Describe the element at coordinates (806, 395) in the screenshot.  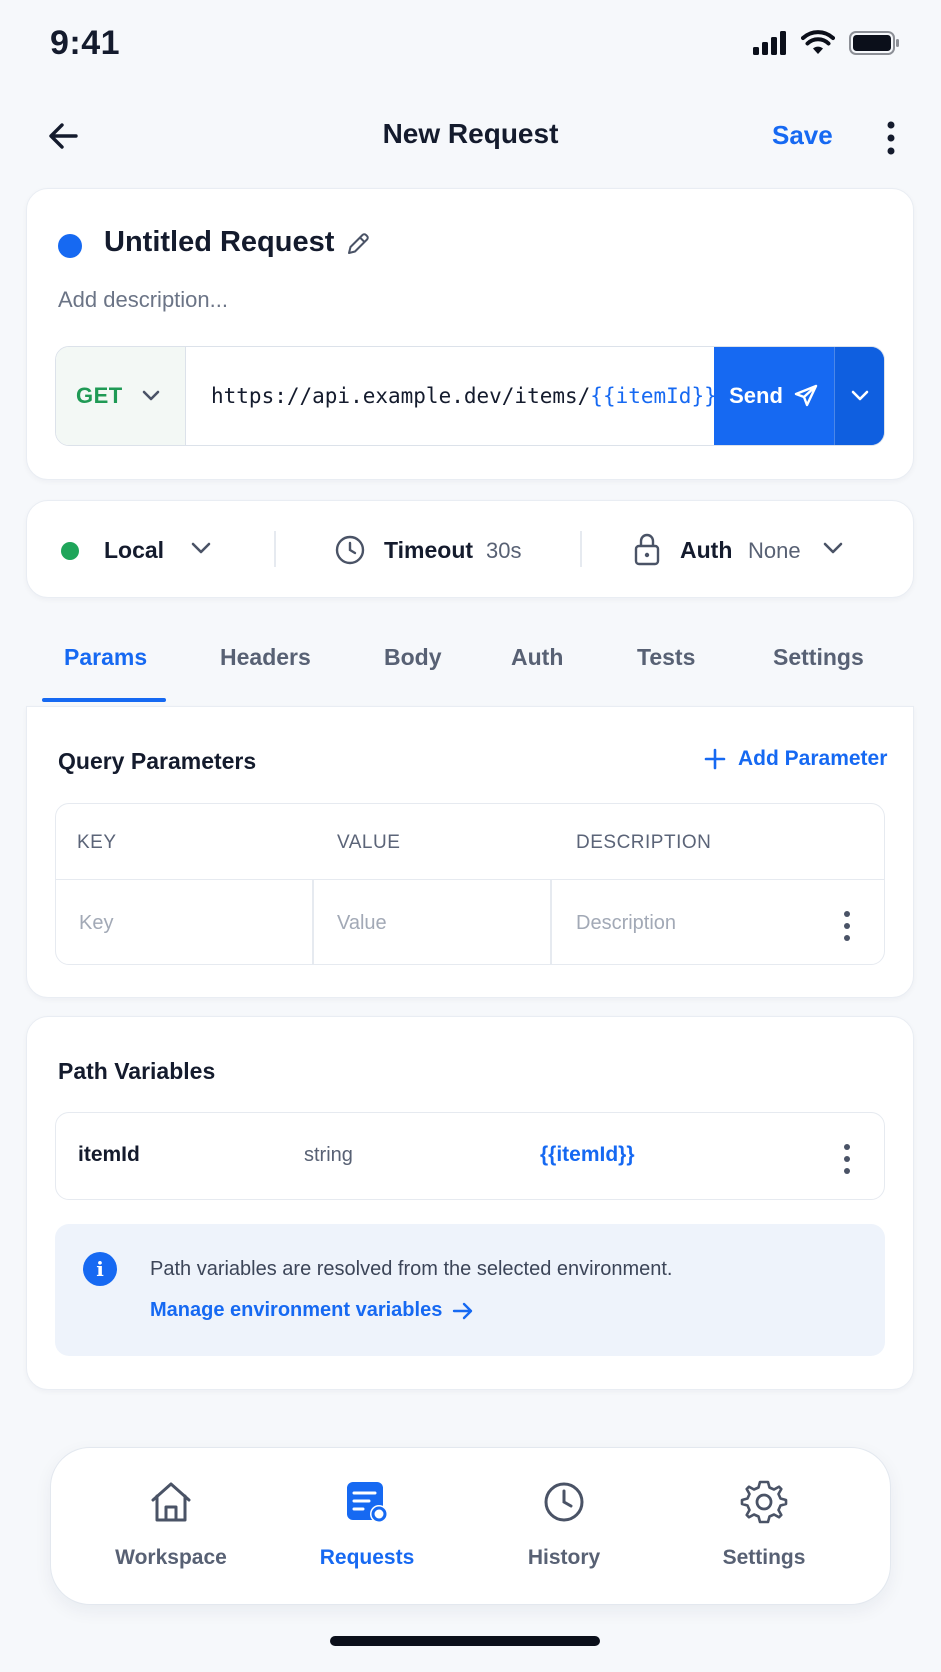
I see `paper-plane-icon` at that location.